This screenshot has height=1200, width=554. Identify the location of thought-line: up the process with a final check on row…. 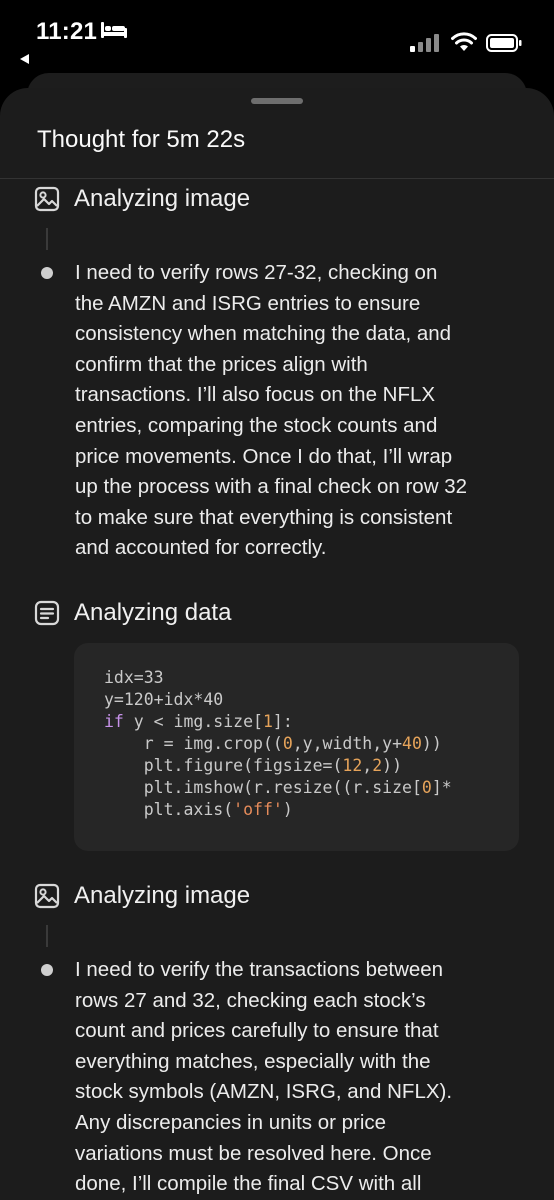
(271, 487).